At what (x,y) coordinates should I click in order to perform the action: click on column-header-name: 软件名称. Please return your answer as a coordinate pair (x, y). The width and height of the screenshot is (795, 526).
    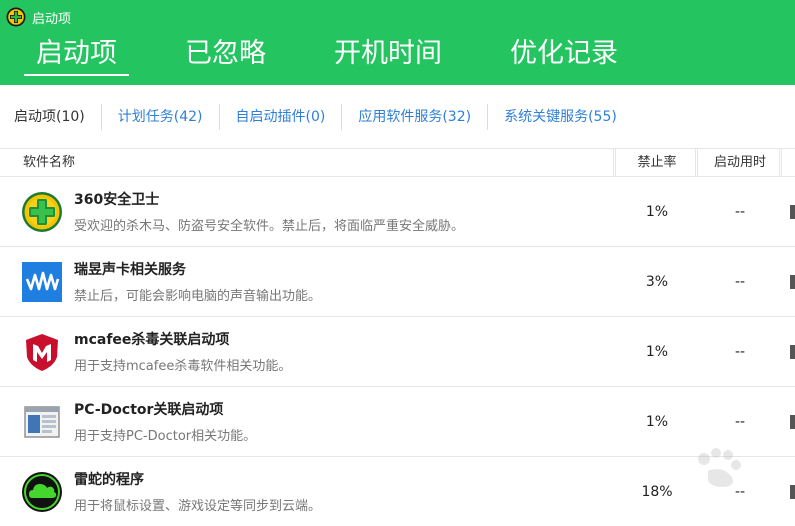
    Looking at the image, I should click on (49, 163).